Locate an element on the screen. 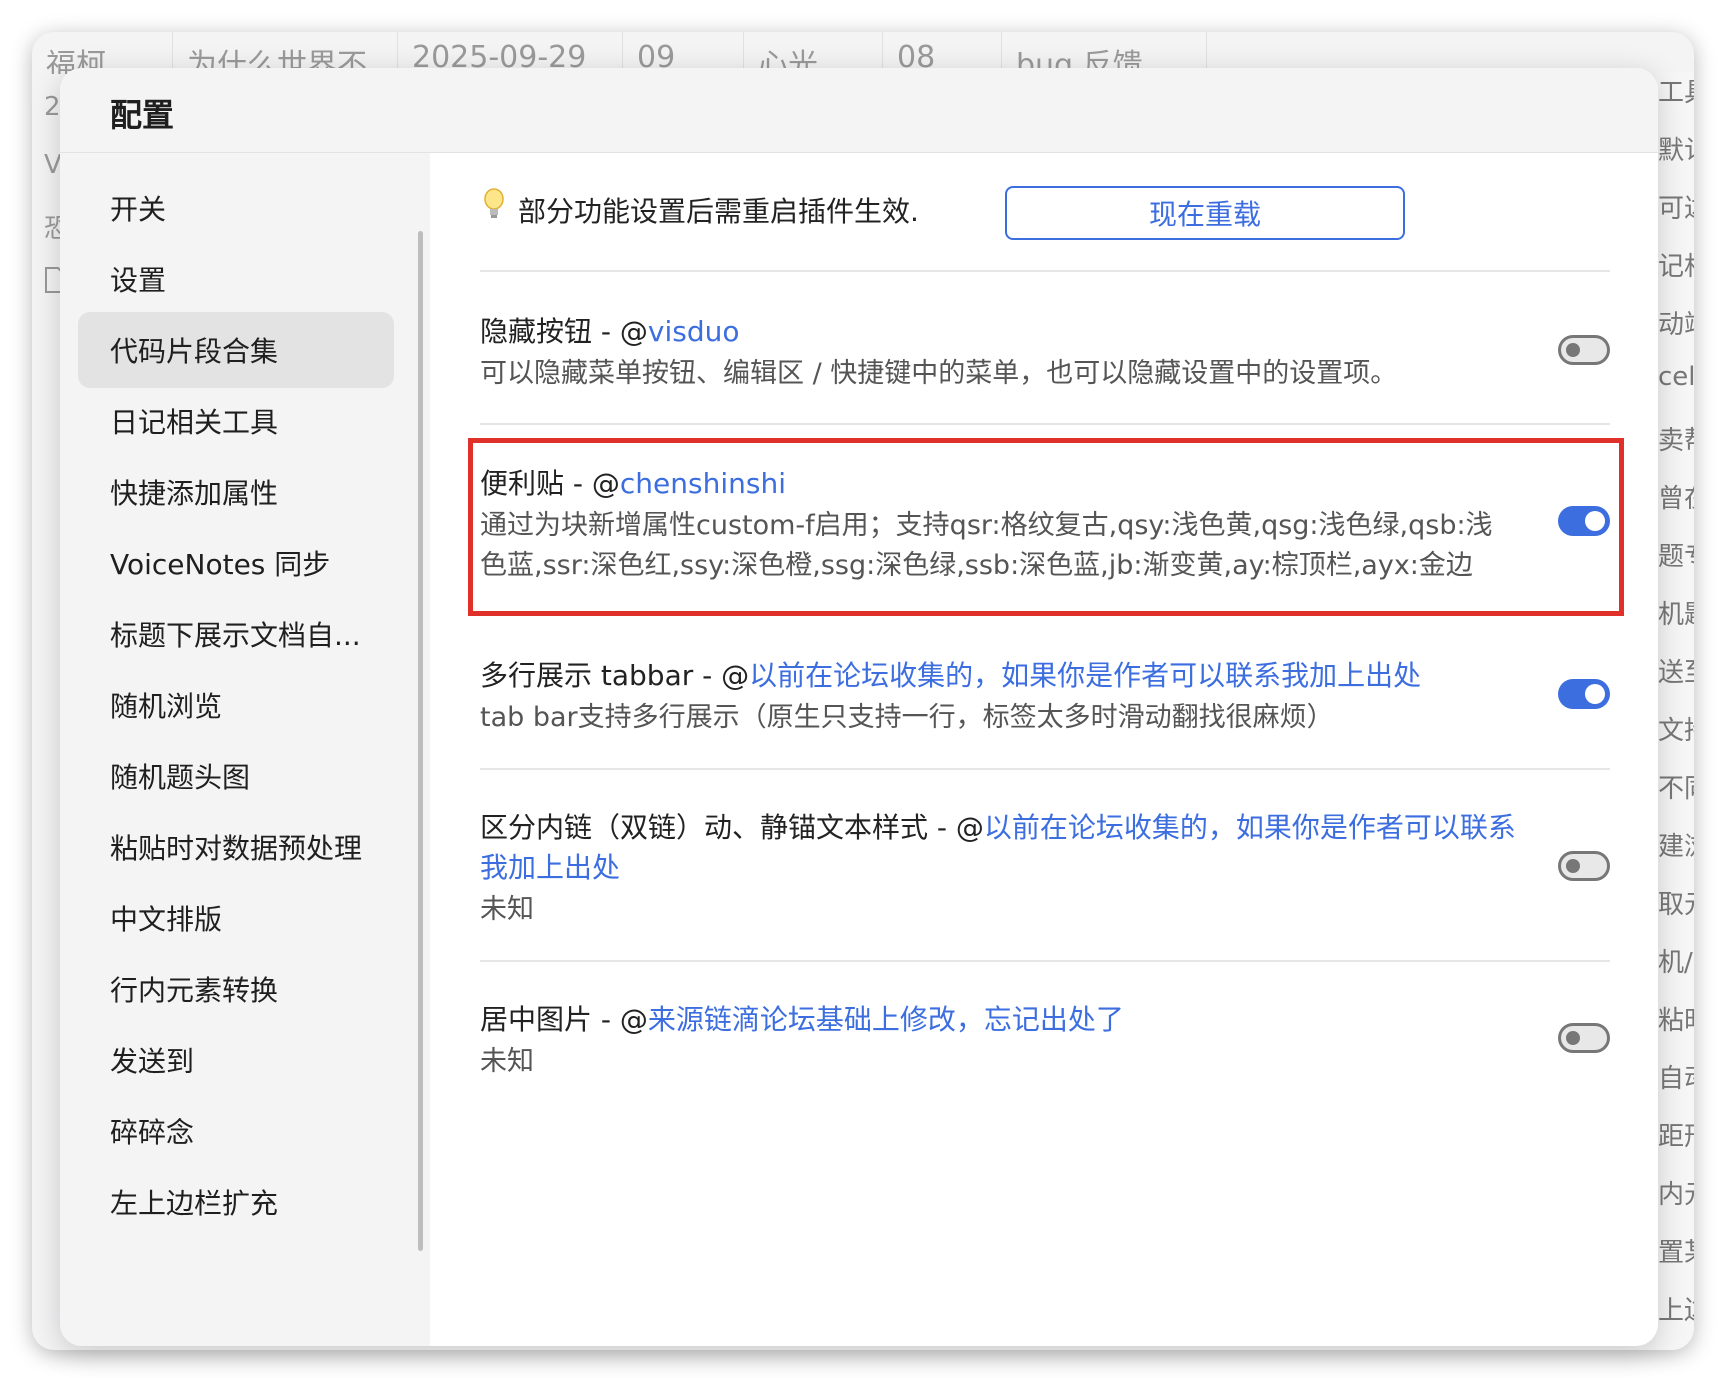 This screenshot has width=1726, height=1378. background-right-text: cel is located at coordinates (1676, 377).